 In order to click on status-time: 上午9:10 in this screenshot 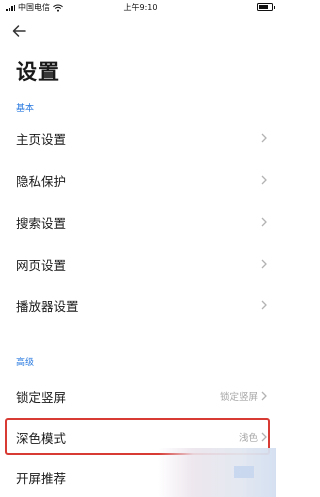, I will do `click(140, 7)`.